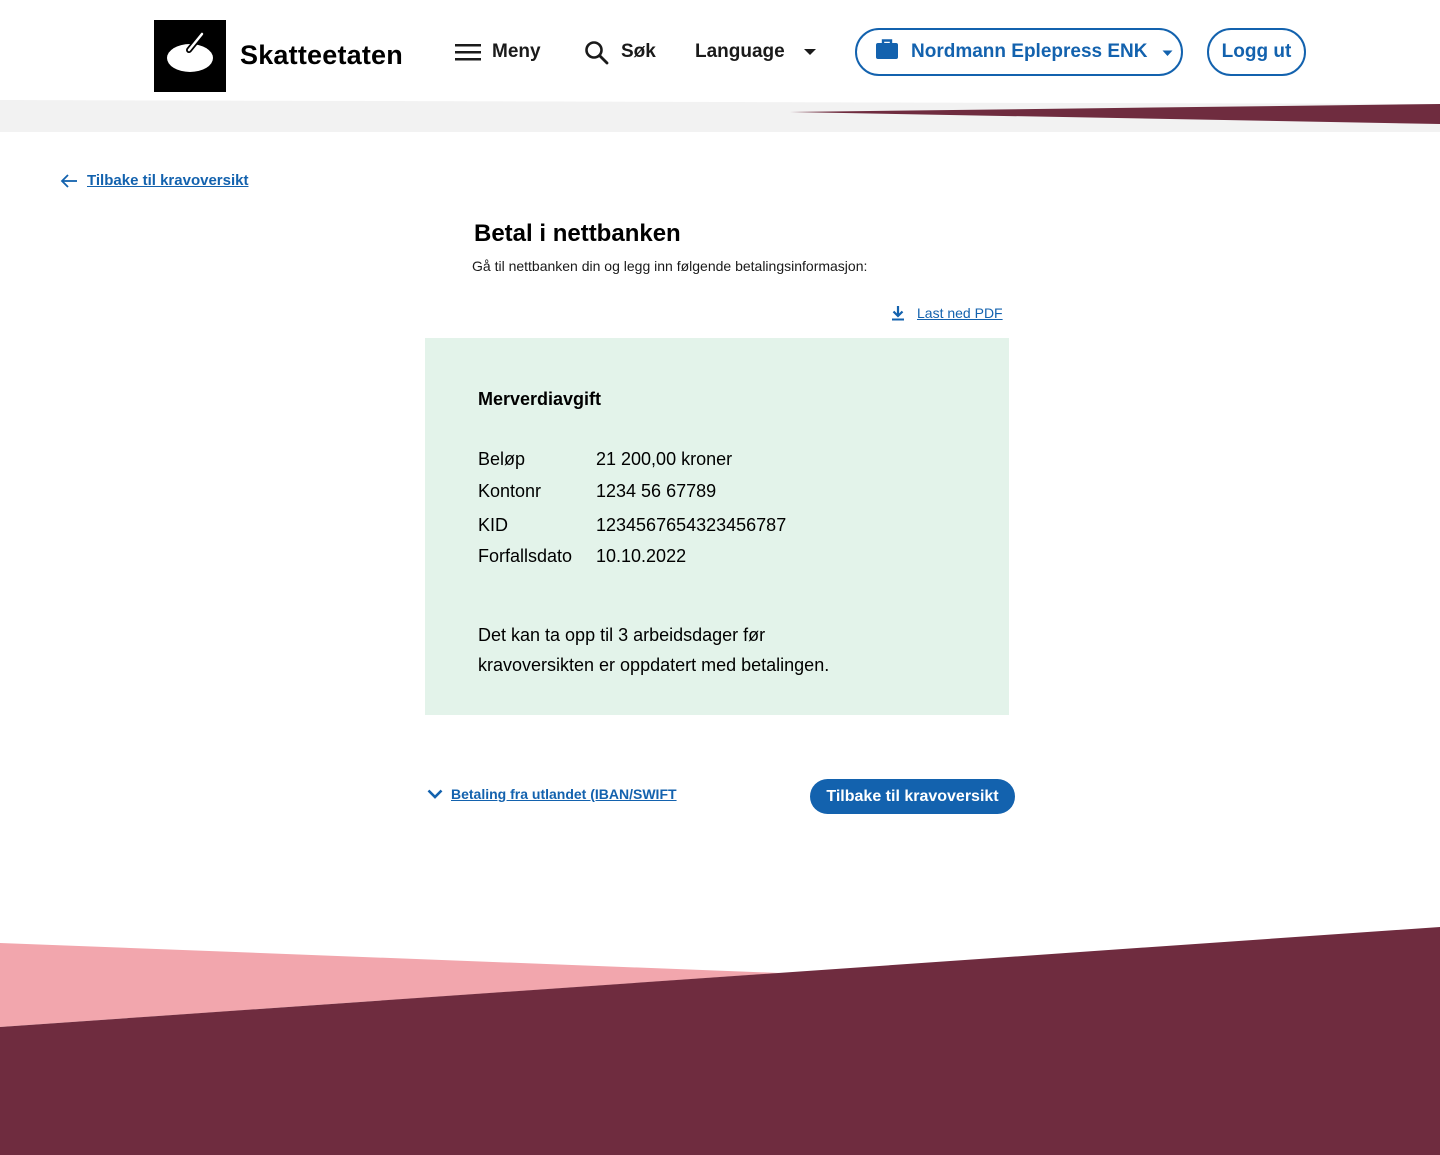  What do you see at coordinates (740, 51) in the screenshot?
I see `language-label: Language` at bounding box center [740, 51].